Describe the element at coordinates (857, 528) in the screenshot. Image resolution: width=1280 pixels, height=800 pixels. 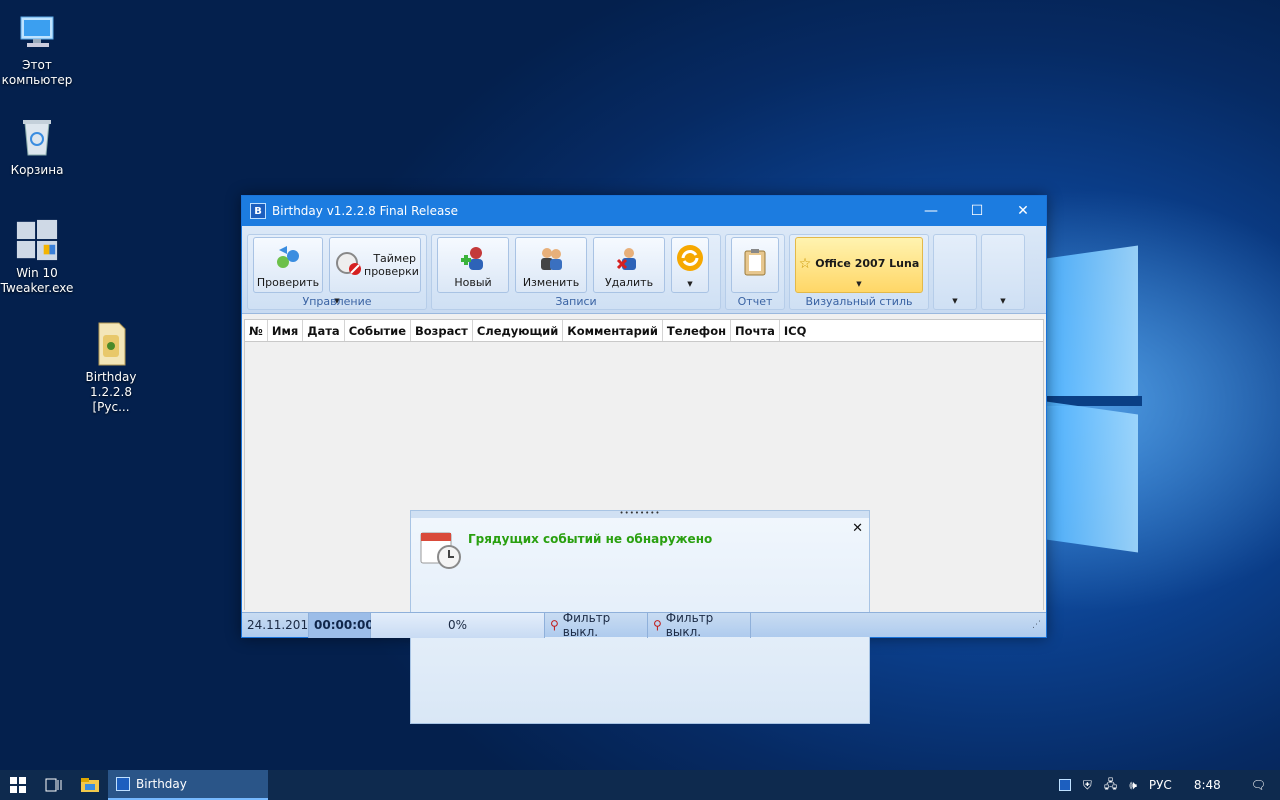
I see `popup-close-button: ✕` at that location.